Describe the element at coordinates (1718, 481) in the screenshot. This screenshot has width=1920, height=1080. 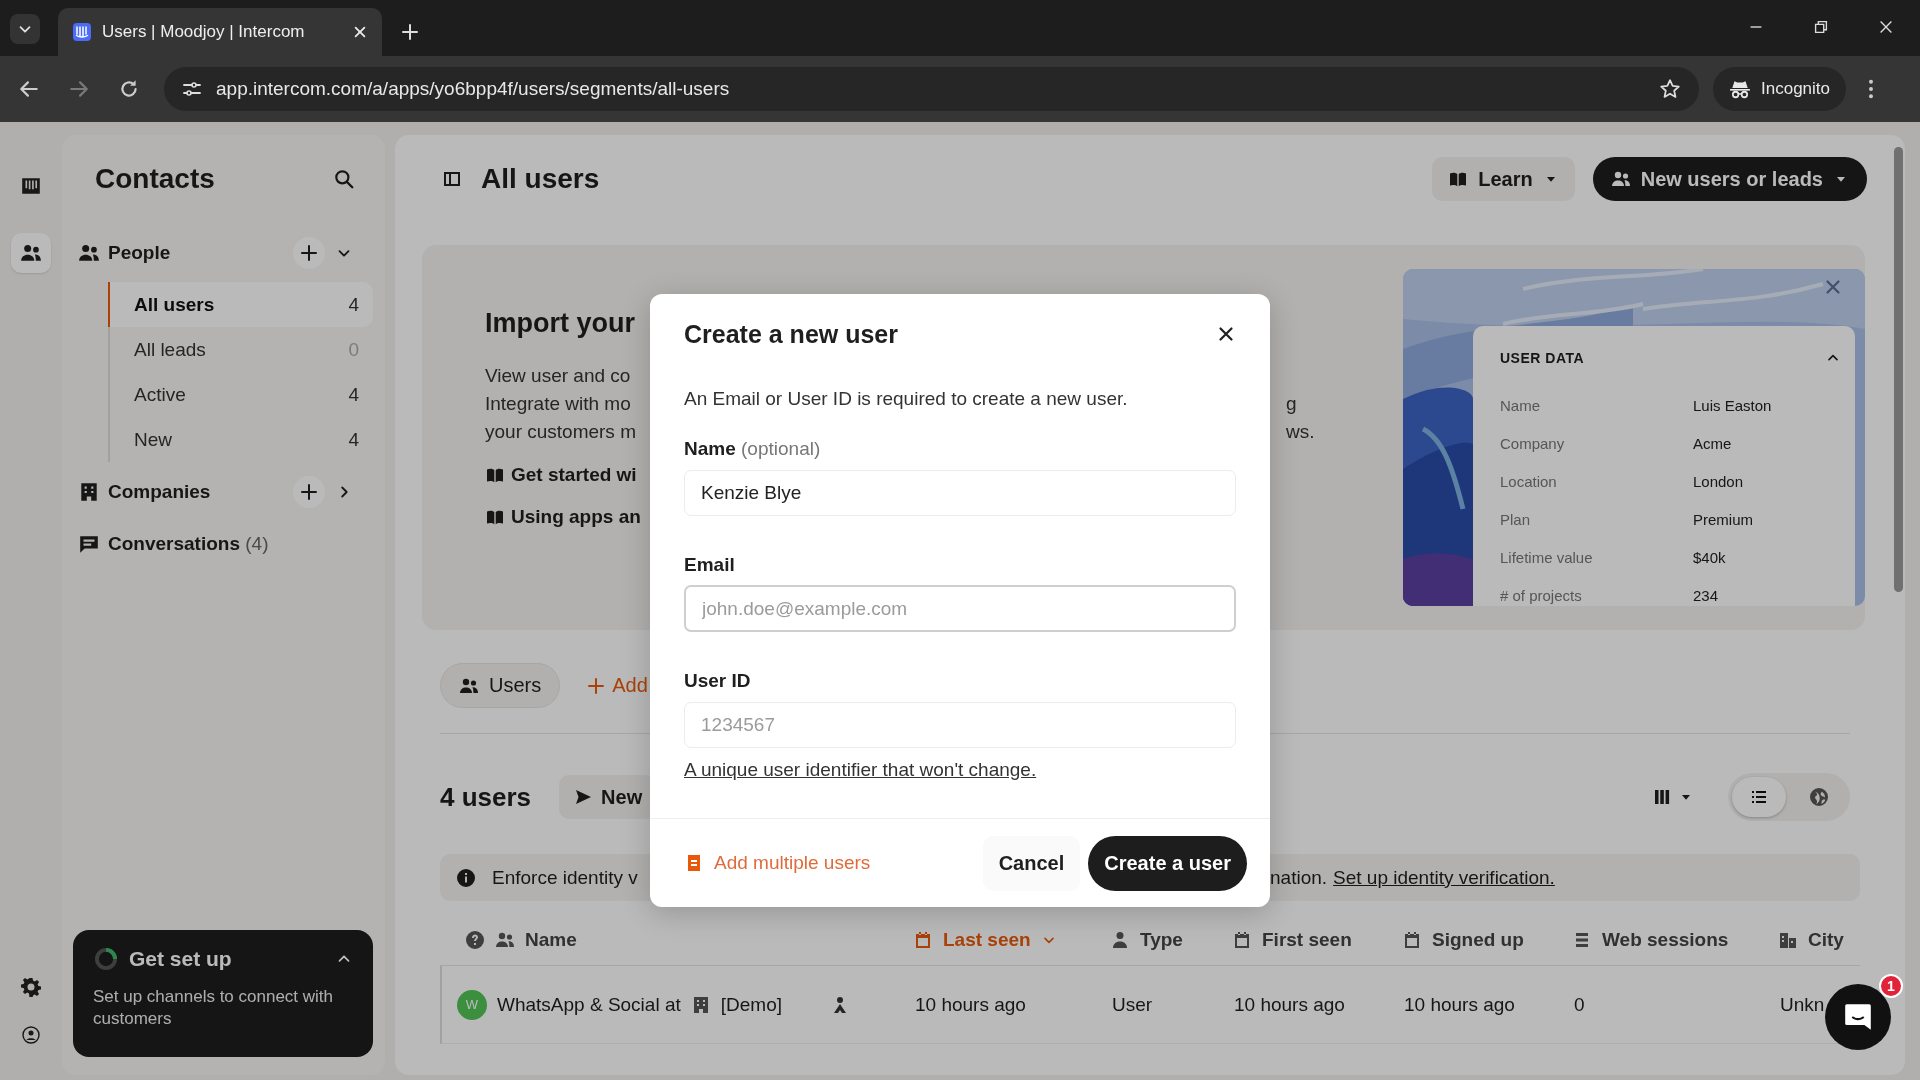
I see `field-value: London` at that location.